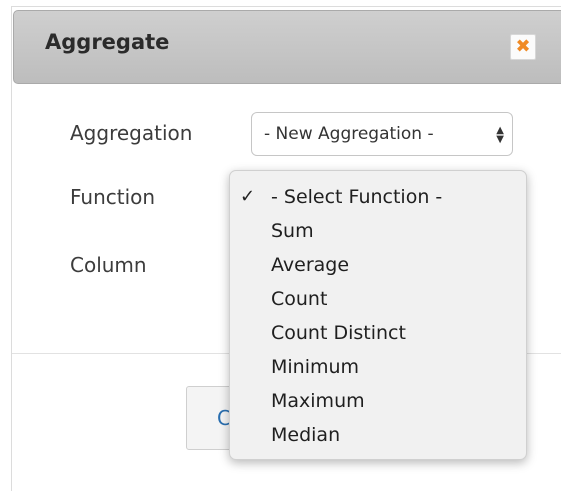 This screenshot has height=491, width=561. Describe the element at coordinates (378, 234) in the screenshot. I see `dropdown-option: Sum` at that location.